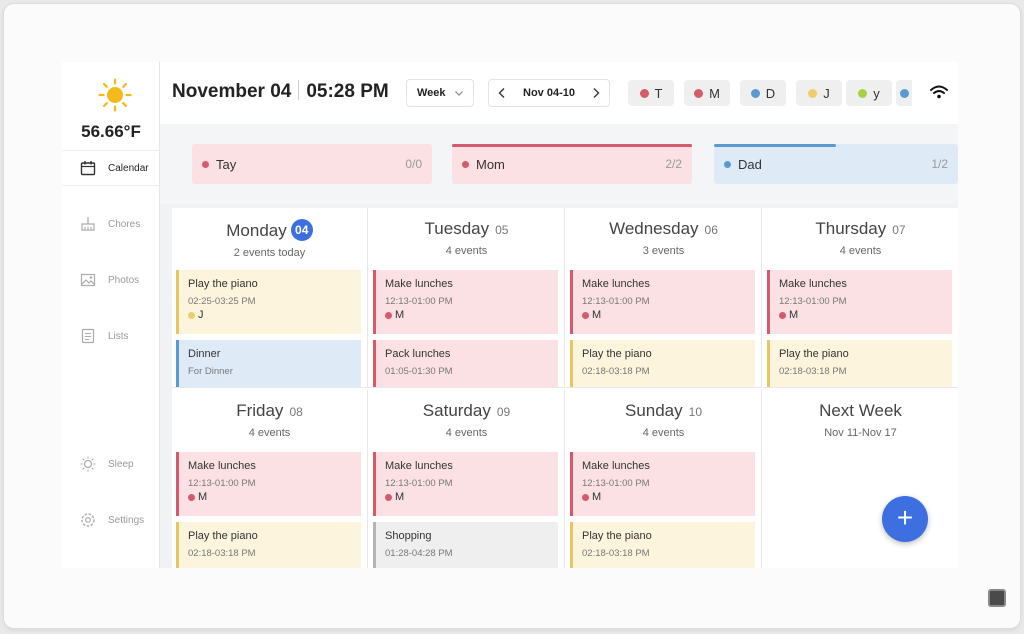  What do you see at coordinates (596, 93) in the screenshot?
I see `chevron-right-icon` at bounding box center [596, 93].